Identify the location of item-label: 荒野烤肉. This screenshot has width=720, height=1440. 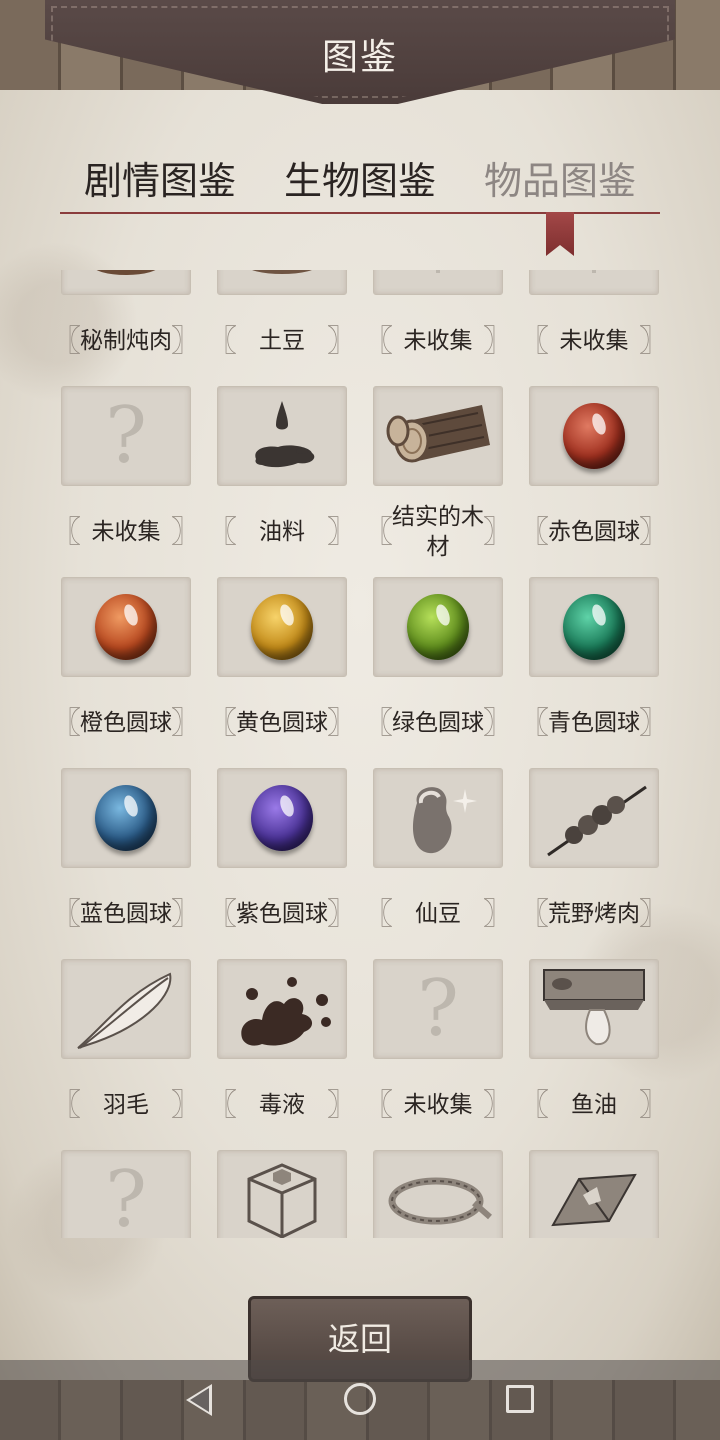
(594, 914).